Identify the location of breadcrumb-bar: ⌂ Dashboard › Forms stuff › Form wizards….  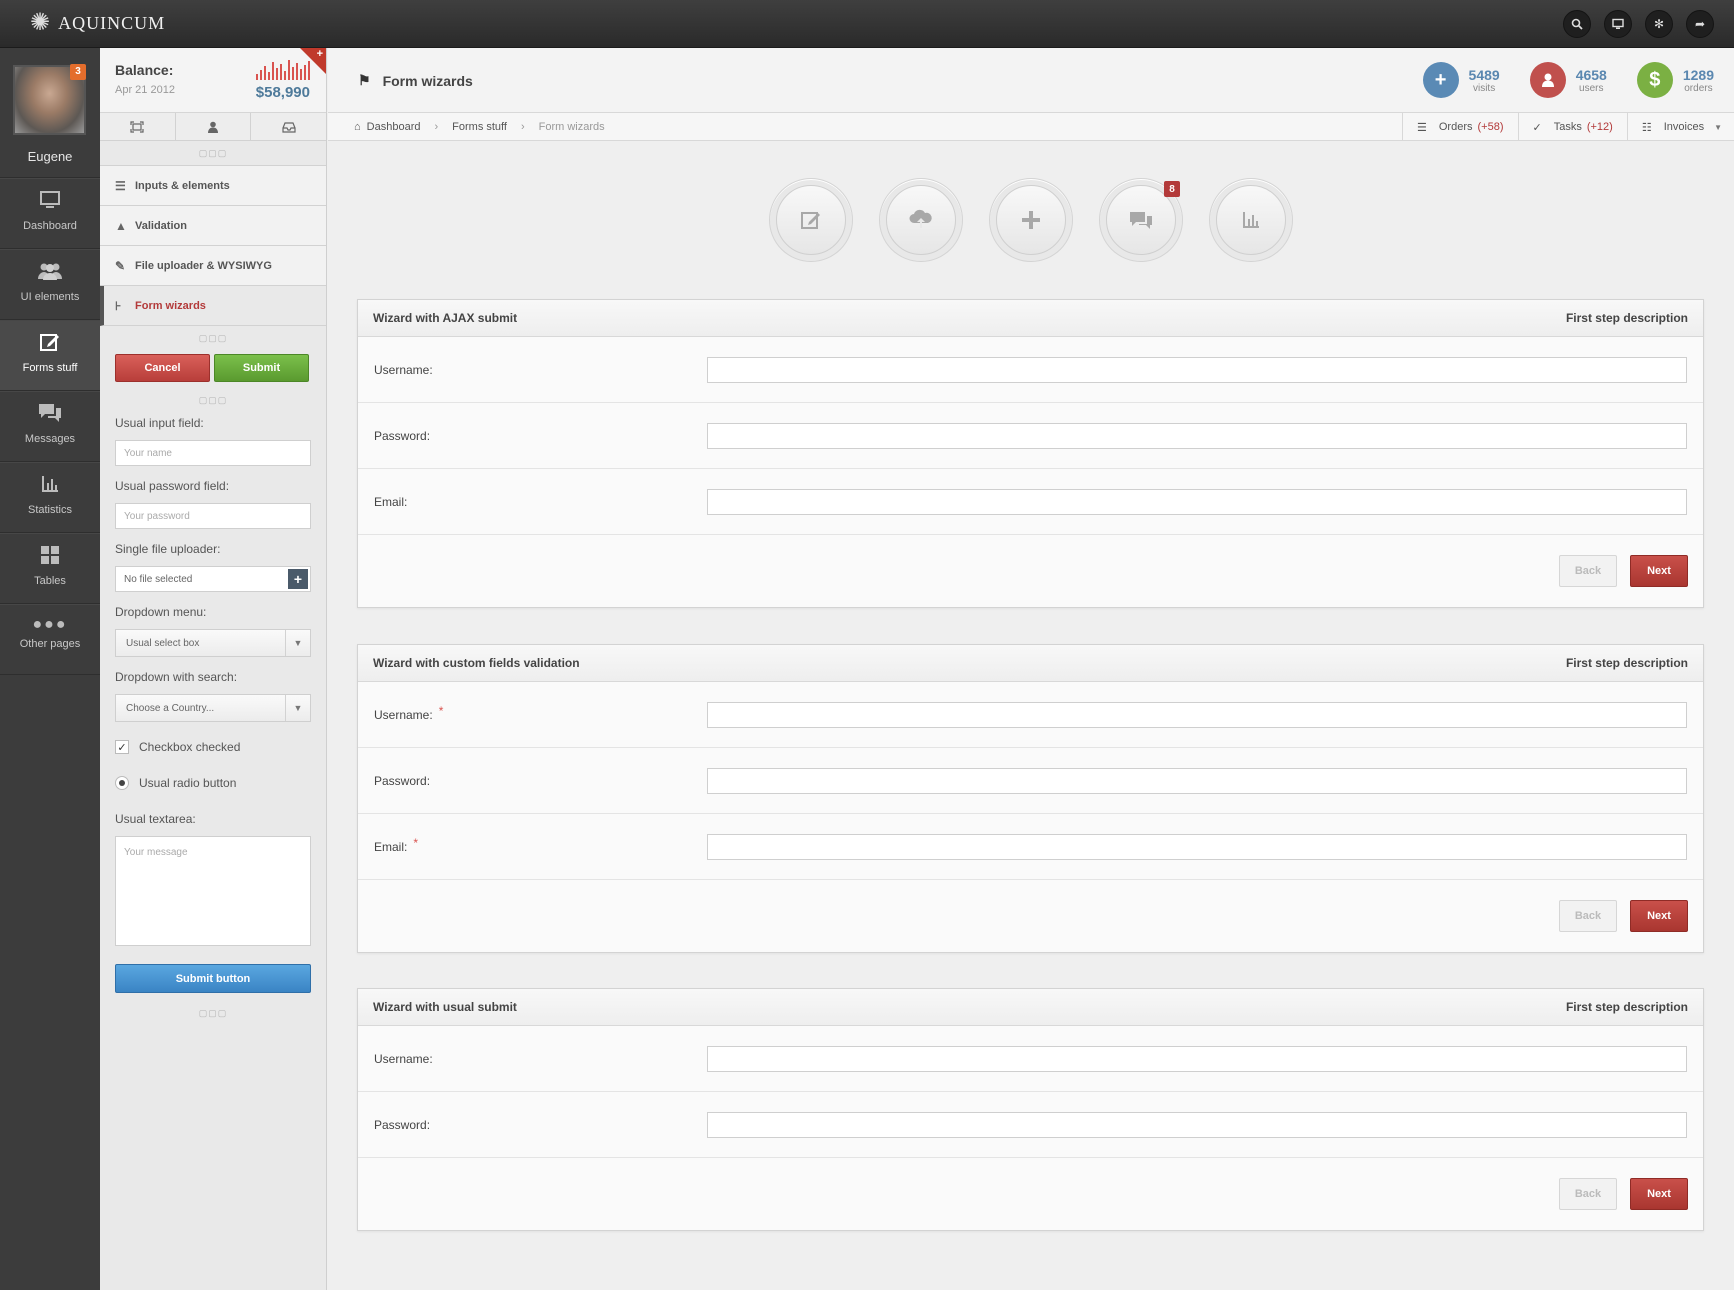
(1031, 127).